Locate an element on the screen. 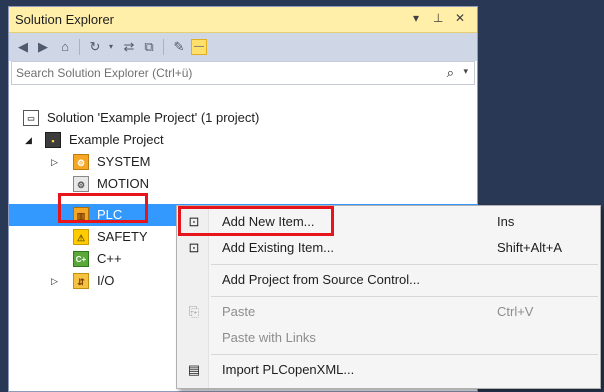 This screenshot has height=392, width=604. tree-node-label: SAFETY is located at coordinates (122, 236).